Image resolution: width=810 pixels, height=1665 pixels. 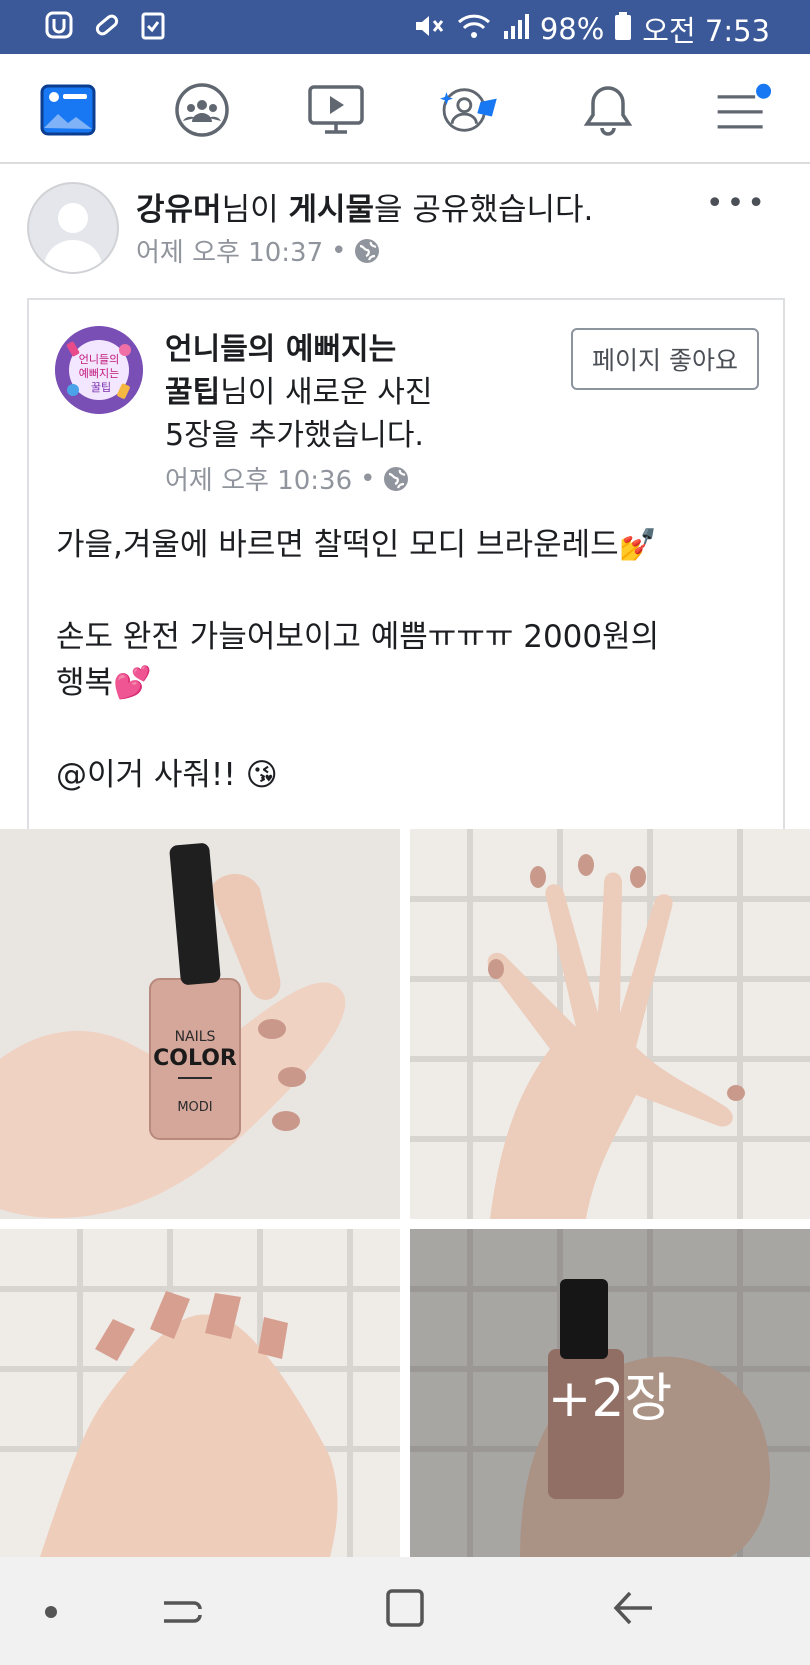 I want to click on clock: 오전 7:53, so click(x=706, y=31).